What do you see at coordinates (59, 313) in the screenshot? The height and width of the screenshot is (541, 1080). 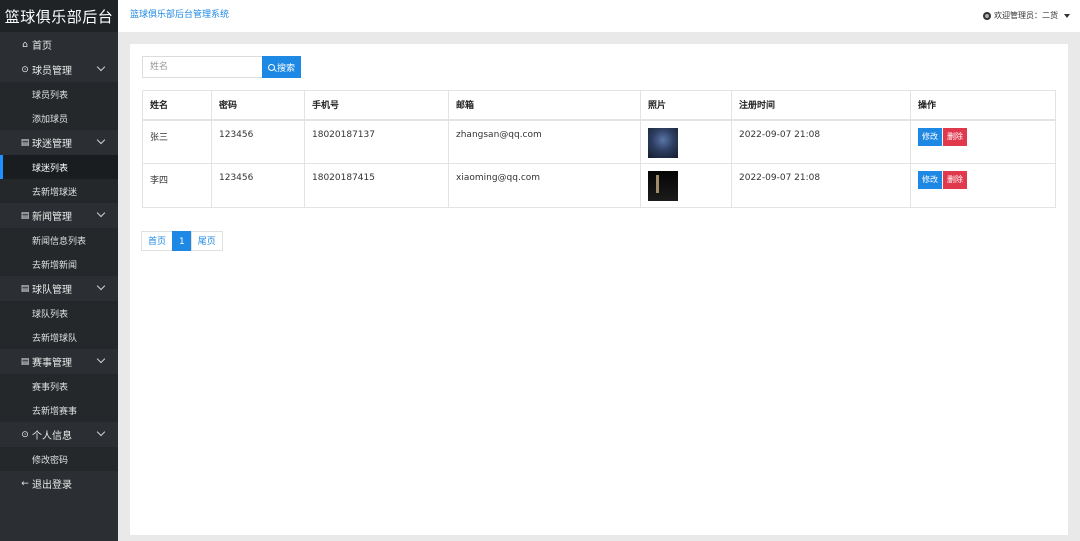 I see `sidebar-item-team-list: 球队列表` at bounding box center [59, 313].